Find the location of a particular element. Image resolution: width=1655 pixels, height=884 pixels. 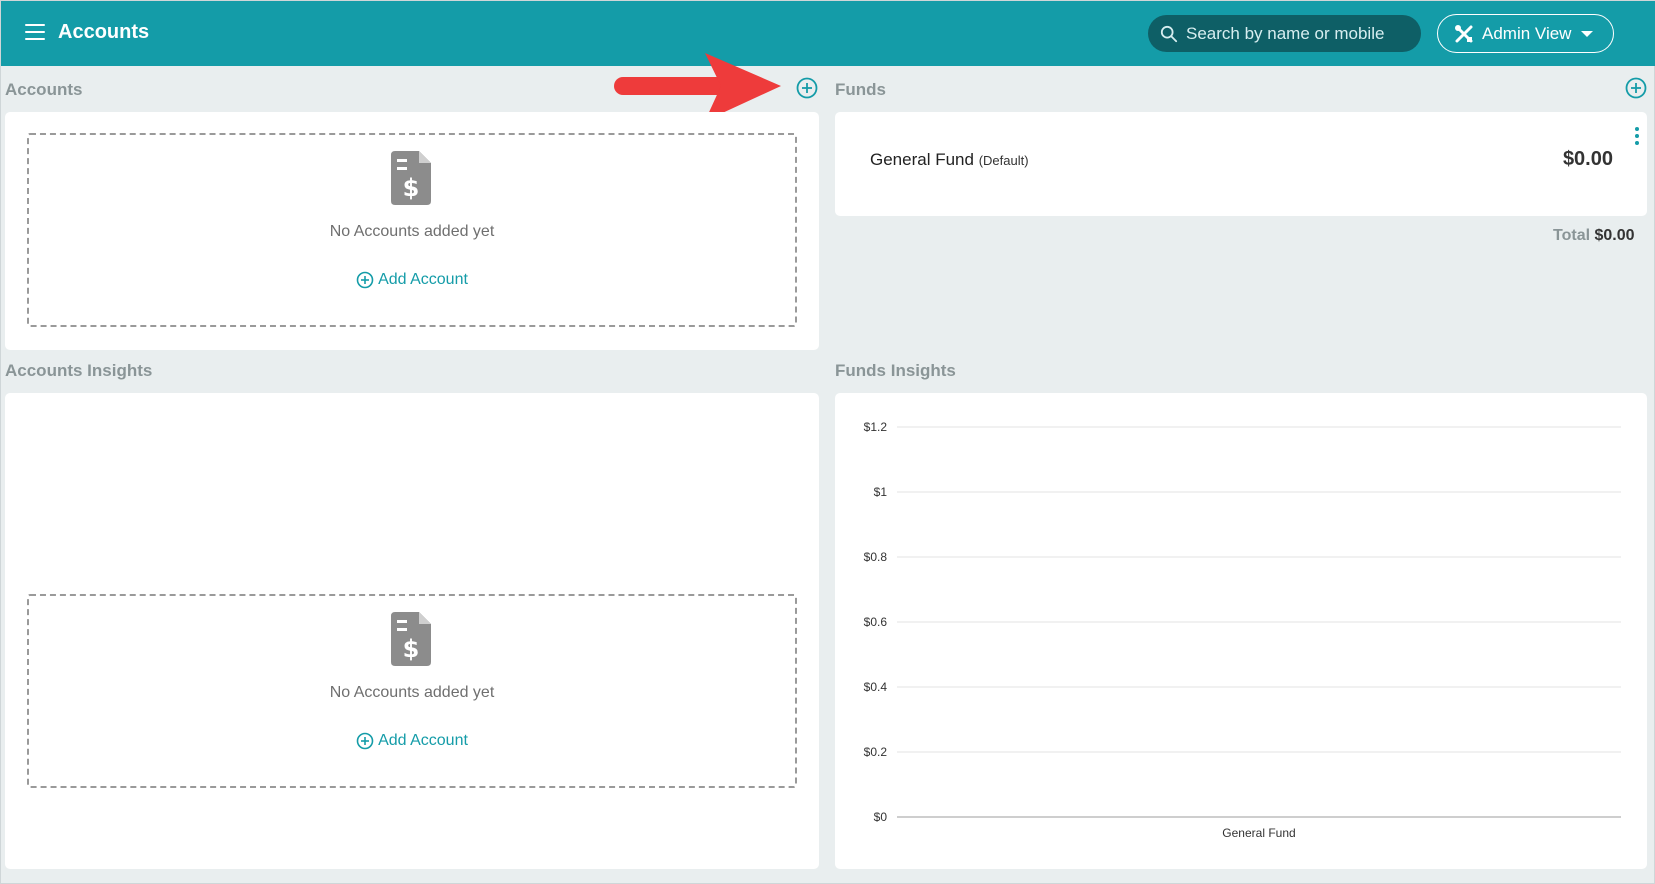

top-bar: Accounts Admin View is located at coordinates (828, 33).